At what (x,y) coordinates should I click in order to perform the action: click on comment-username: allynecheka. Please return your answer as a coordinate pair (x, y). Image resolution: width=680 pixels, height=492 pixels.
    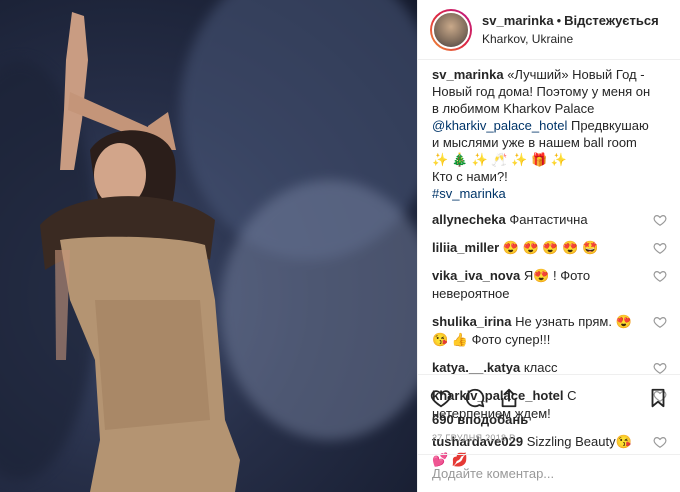
    Looking at the image, I should click on (469, 219).